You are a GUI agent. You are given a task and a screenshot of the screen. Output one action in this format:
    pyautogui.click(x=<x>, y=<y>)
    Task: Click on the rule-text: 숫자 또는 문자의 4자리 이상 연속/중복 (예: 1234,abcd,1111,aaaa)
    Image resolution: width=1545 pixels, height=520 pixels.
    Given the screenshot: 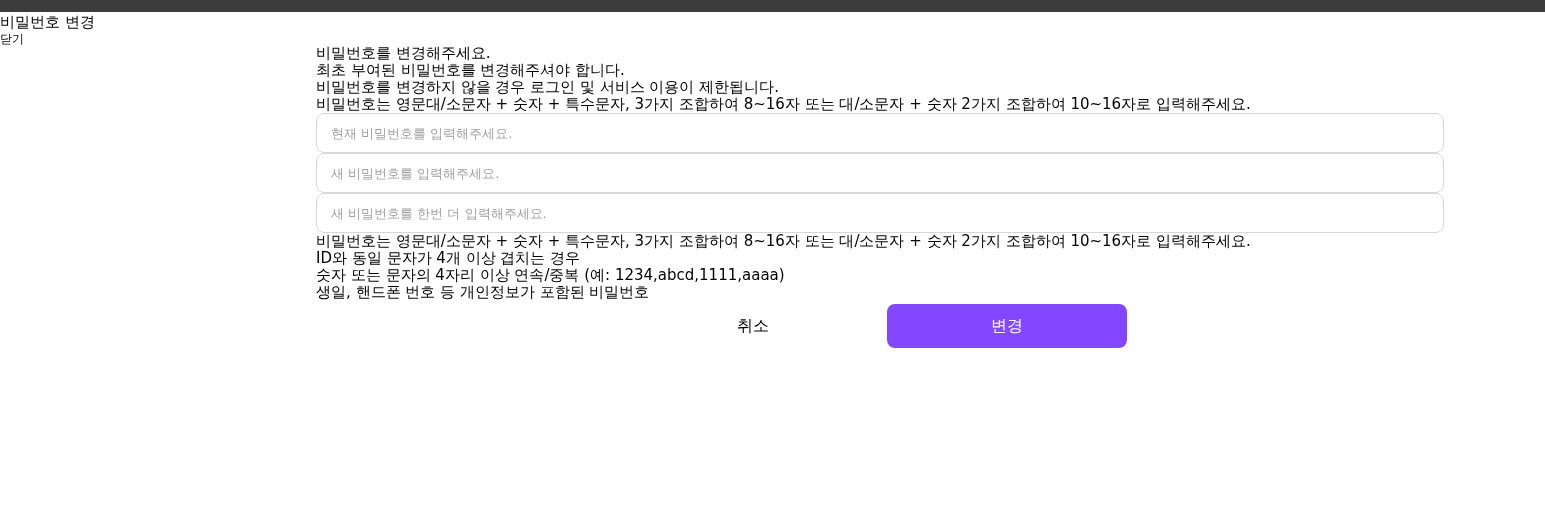 What is the action you would take?
    pyautogui.click(x=551, y=275)
    